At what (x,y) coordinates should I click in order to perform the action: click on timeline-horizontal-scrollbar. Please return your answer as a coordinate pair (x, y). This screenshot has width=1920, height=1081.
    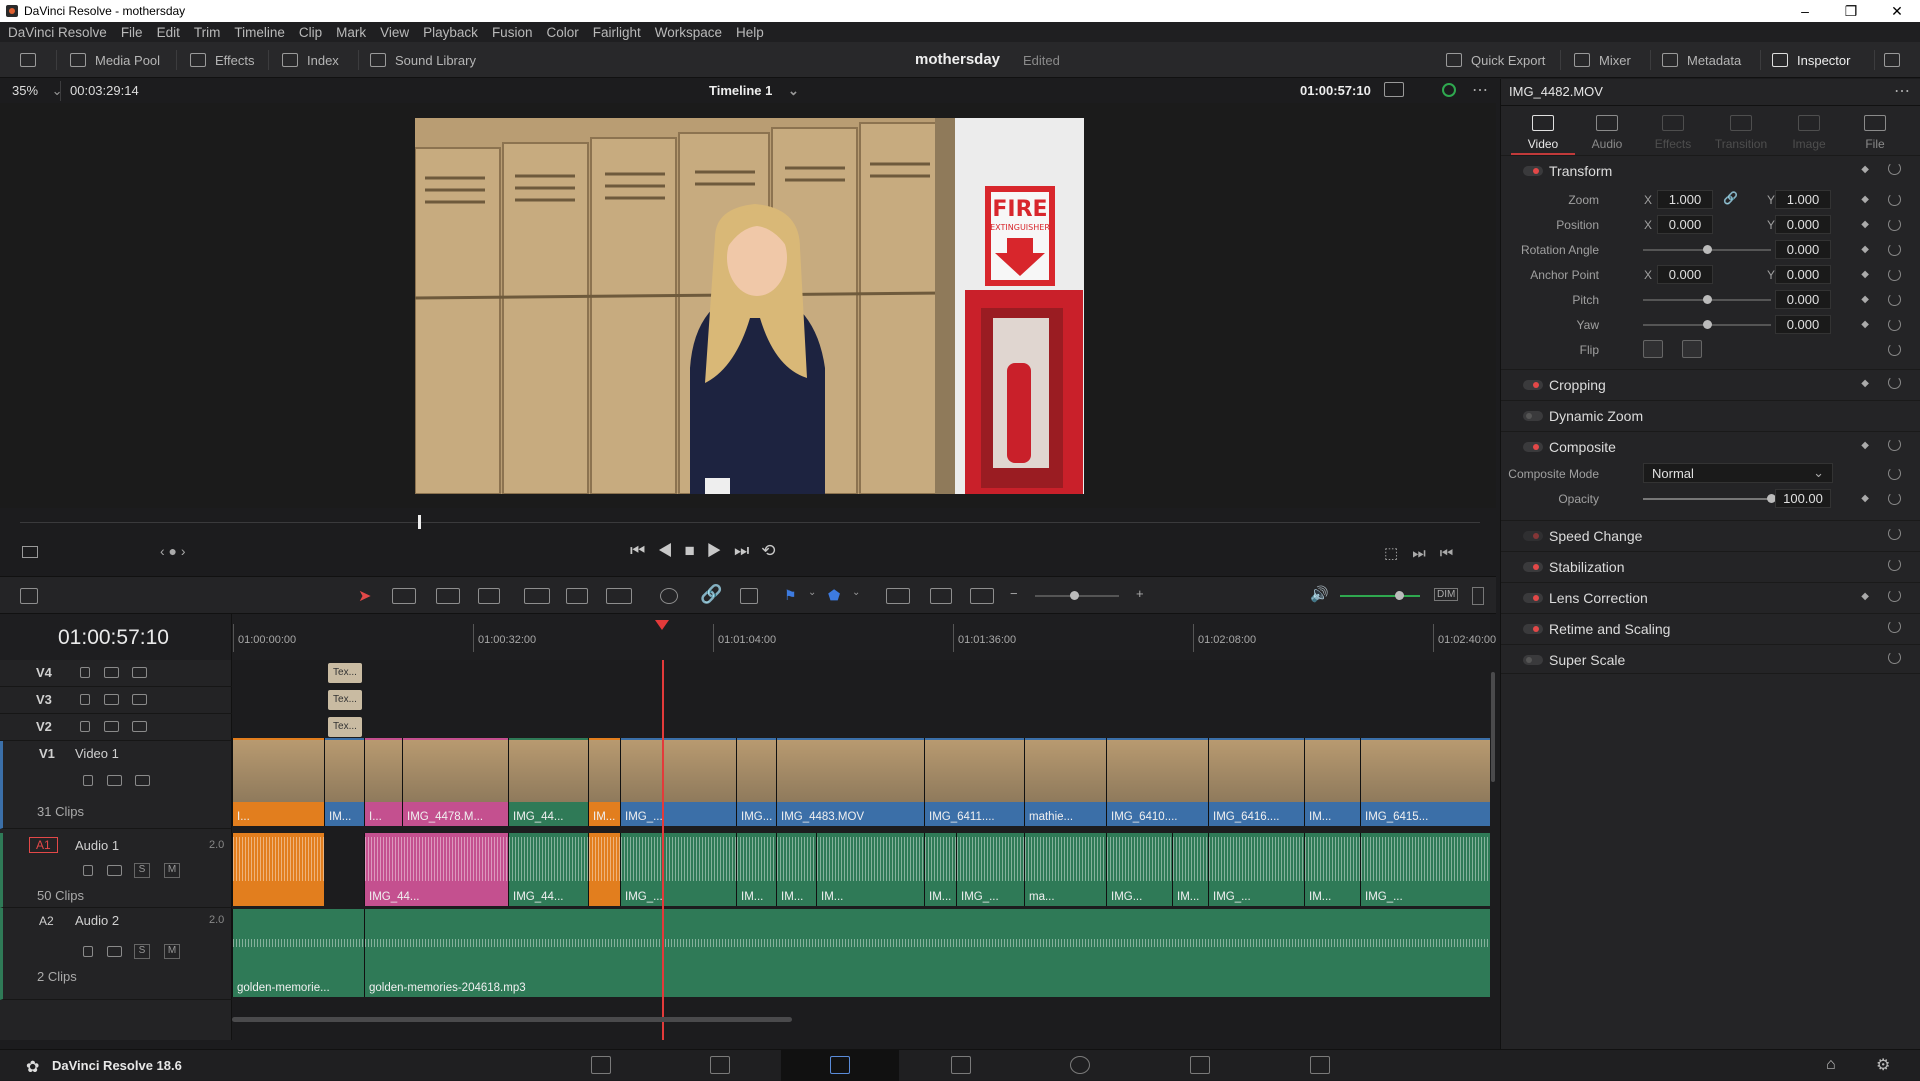
    Looking at the image, I should click on (512, 1019).